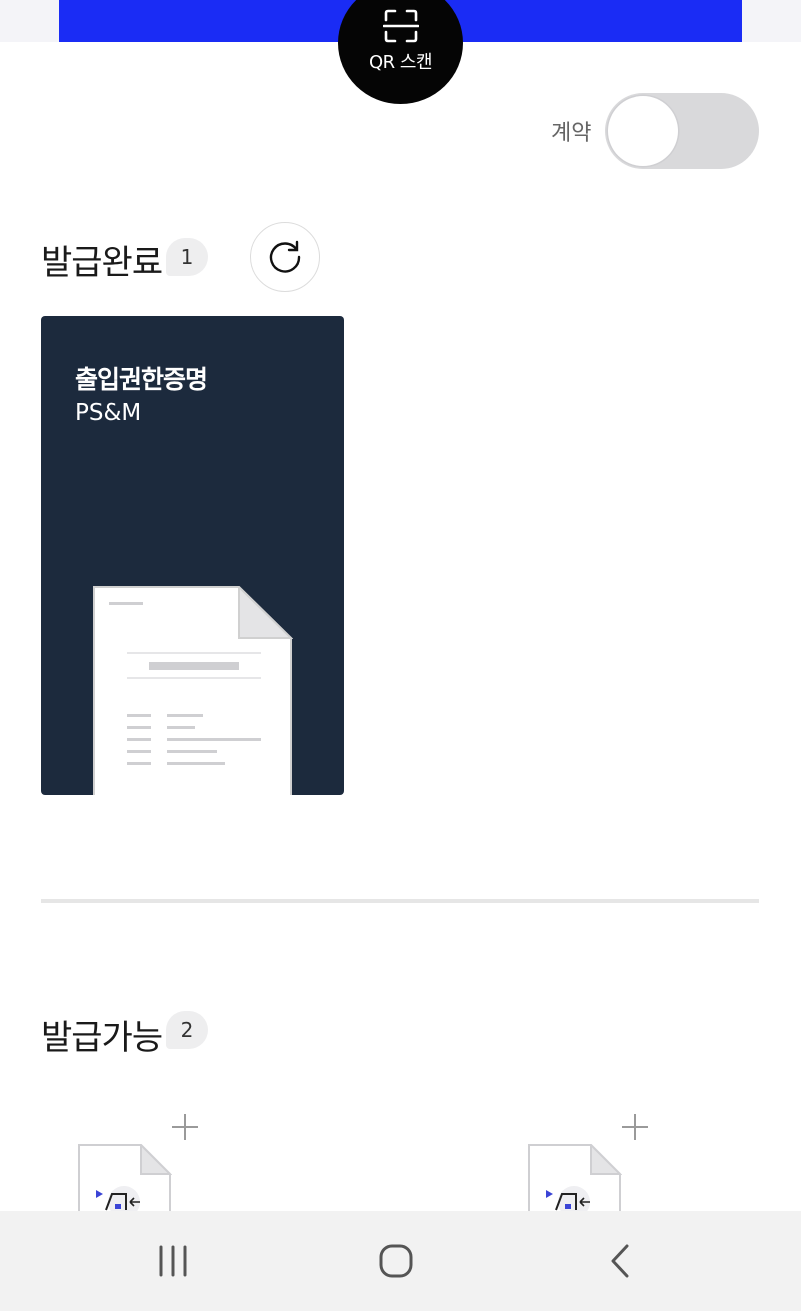 The image size is (801, 1311). I want to click on home-button, so click(396, 1261).